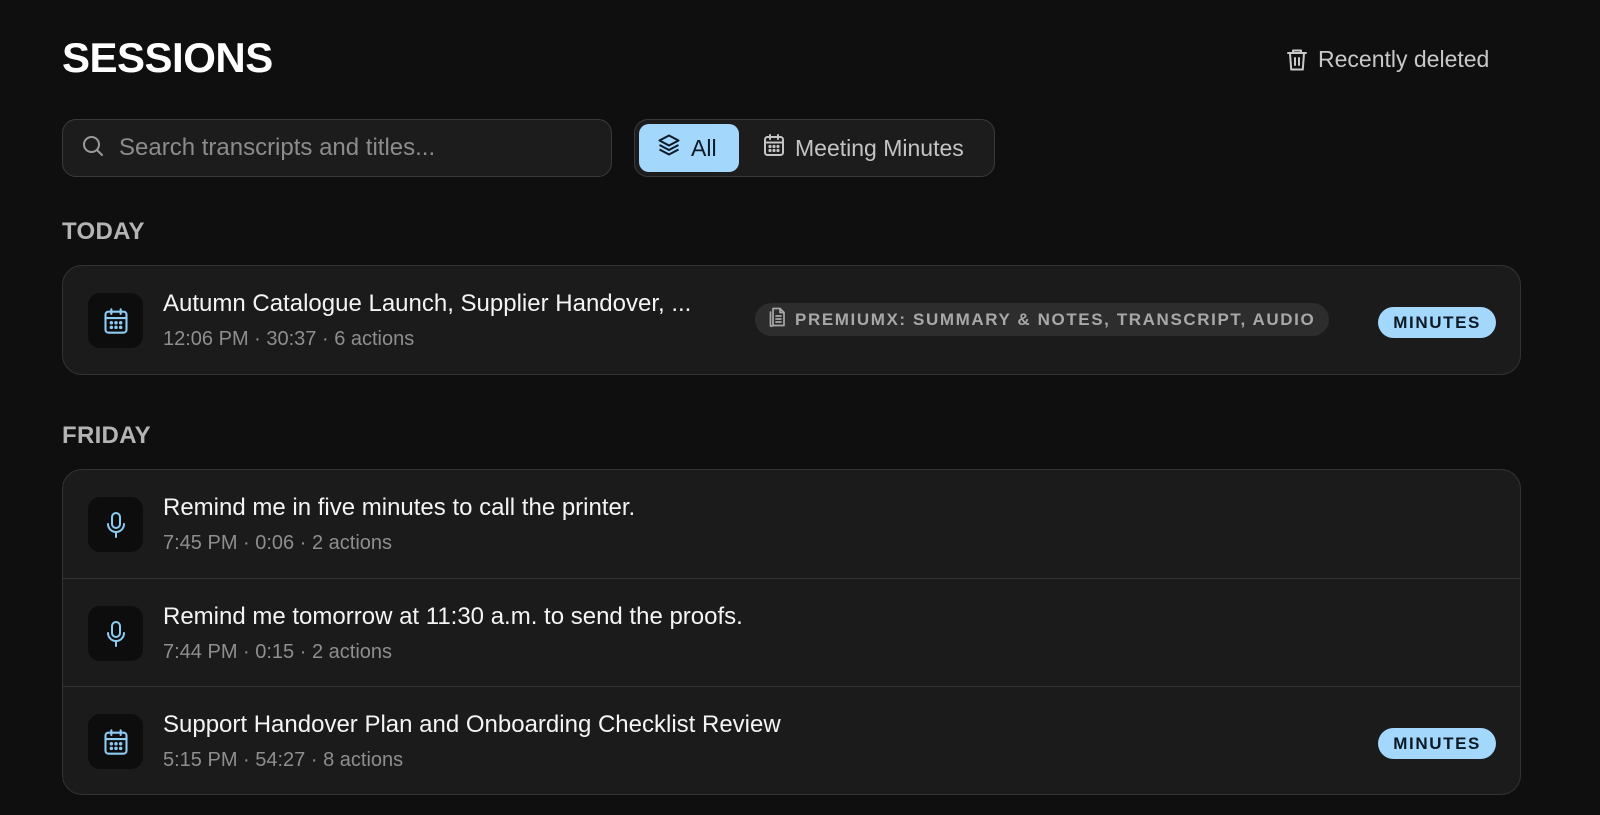 The height and width of the screenshot is (815, 1600). Describe the element at coordinates (669, 148) in the screenshot. I see `layers-icon` at that location.